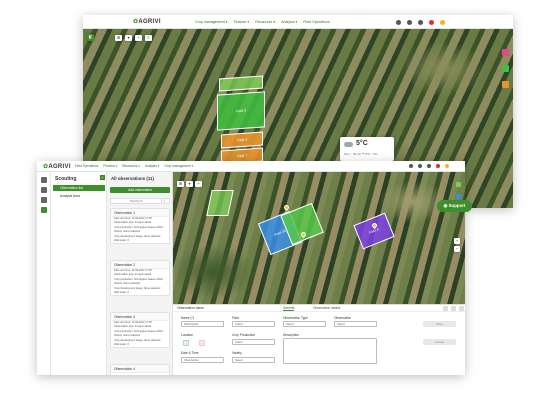 Image resolution: width=553 pixels, height=400 pixels. Describe the element at coordinates (237, 353) in the screenshot. I see `variety-label: Variety` at that location.